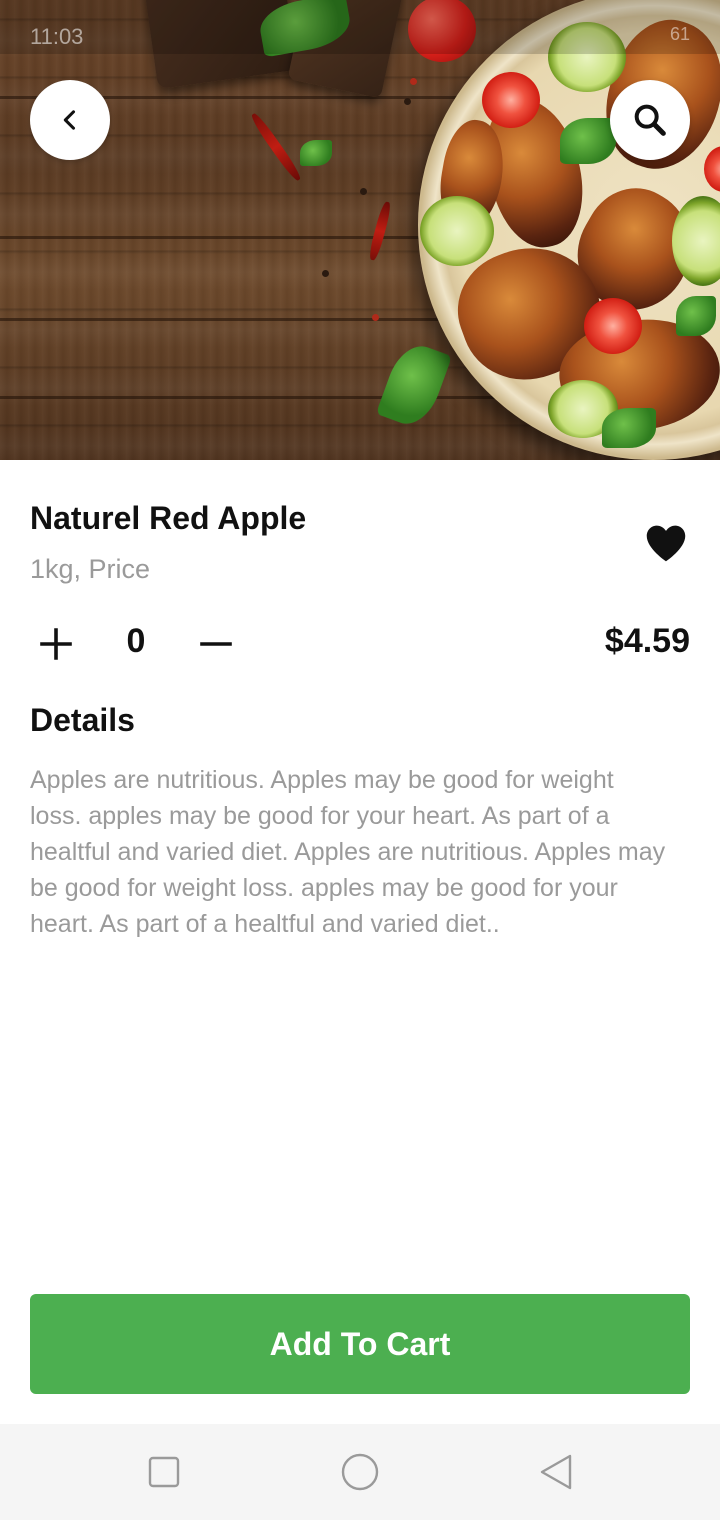  I want to click on plus-icon, so click(56, 644).